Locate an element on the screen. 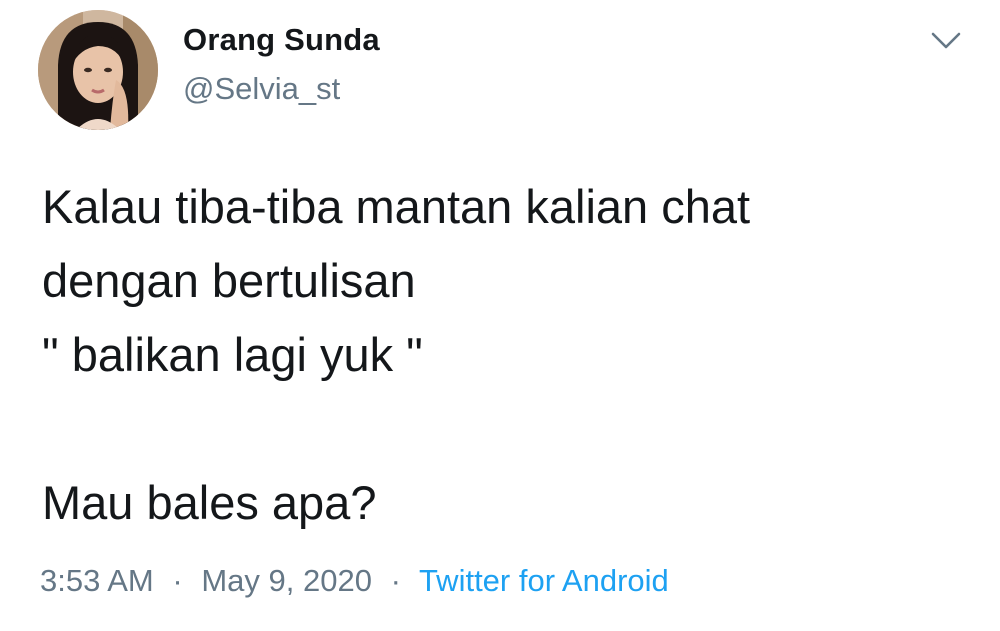 This screenshot has height=631, width=1000. tweet-date: May 9, 2020 is located at coordinates (286, 580).